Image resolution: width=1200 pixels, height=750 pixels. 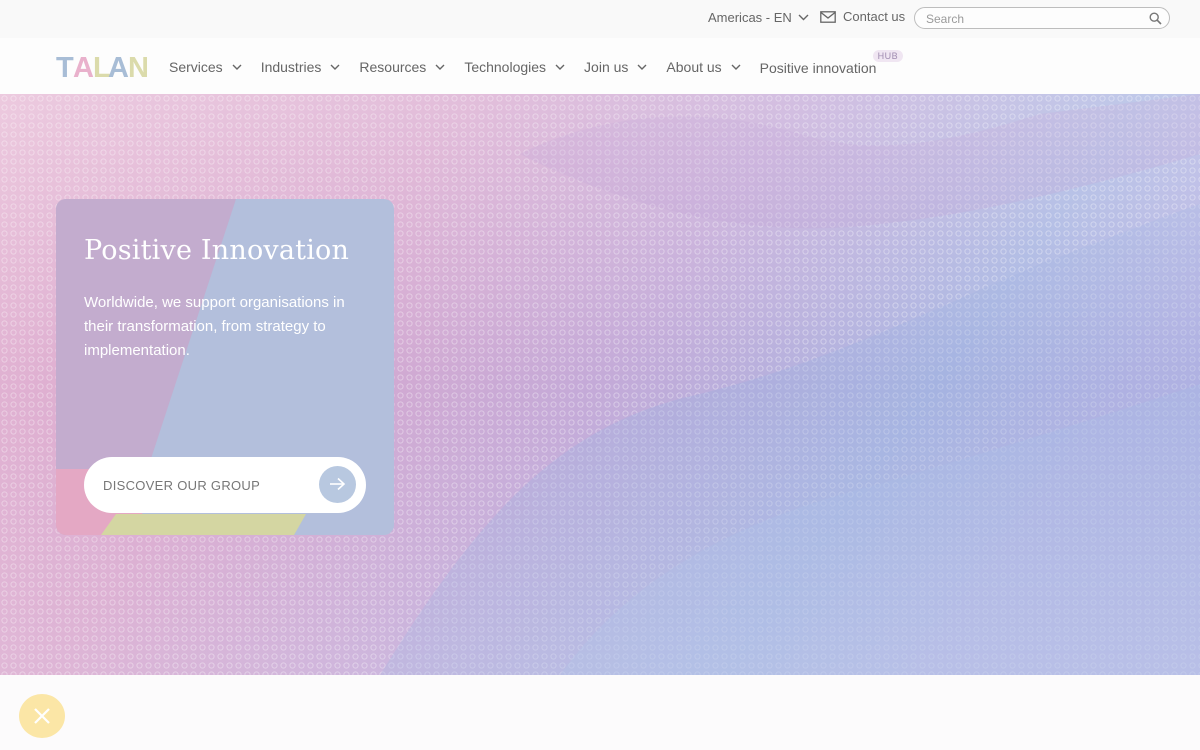 I want to click on search-box, so click(x=1042, y=18).